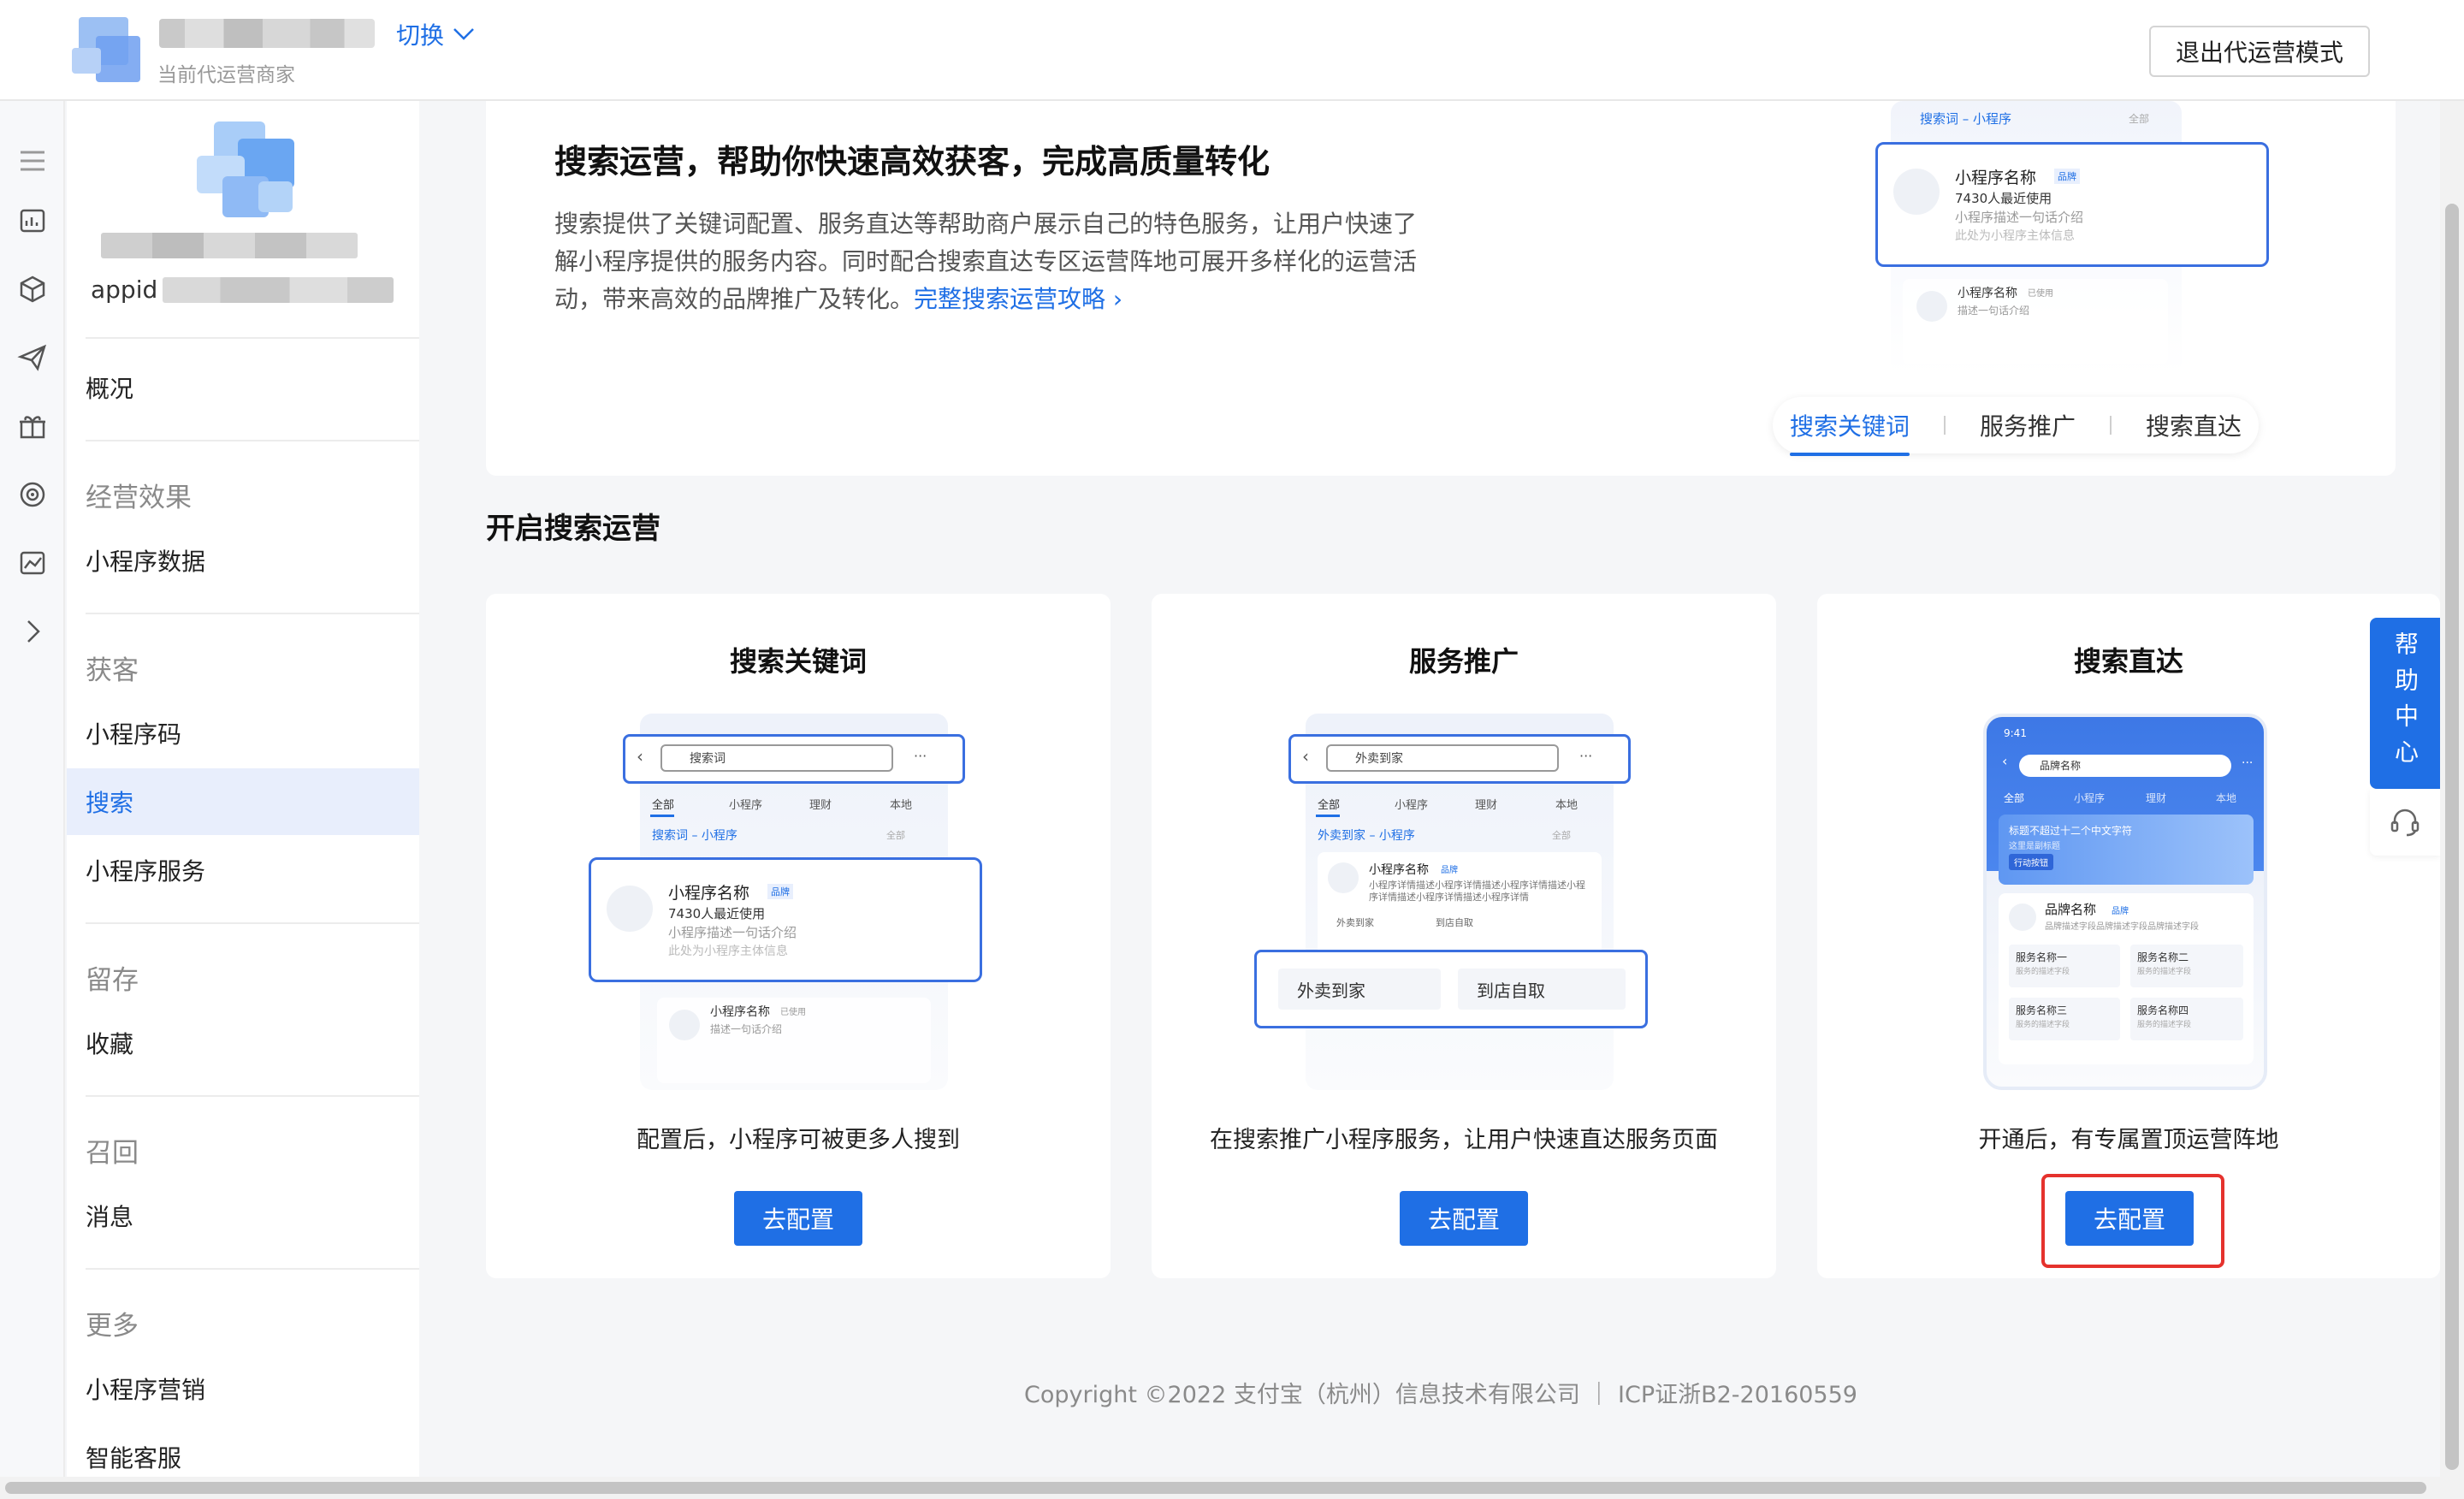 This screenshot has height=1499, width=2464. I want to click on headset-icon, so click(2405, 823).